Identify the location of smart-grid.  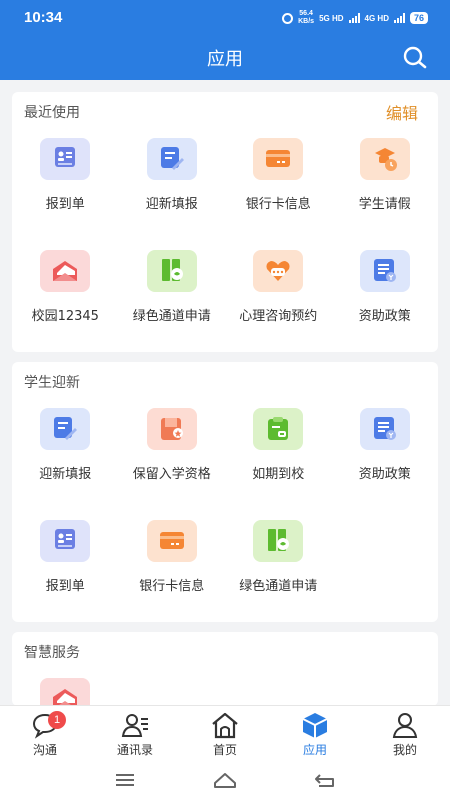
(225, 690).